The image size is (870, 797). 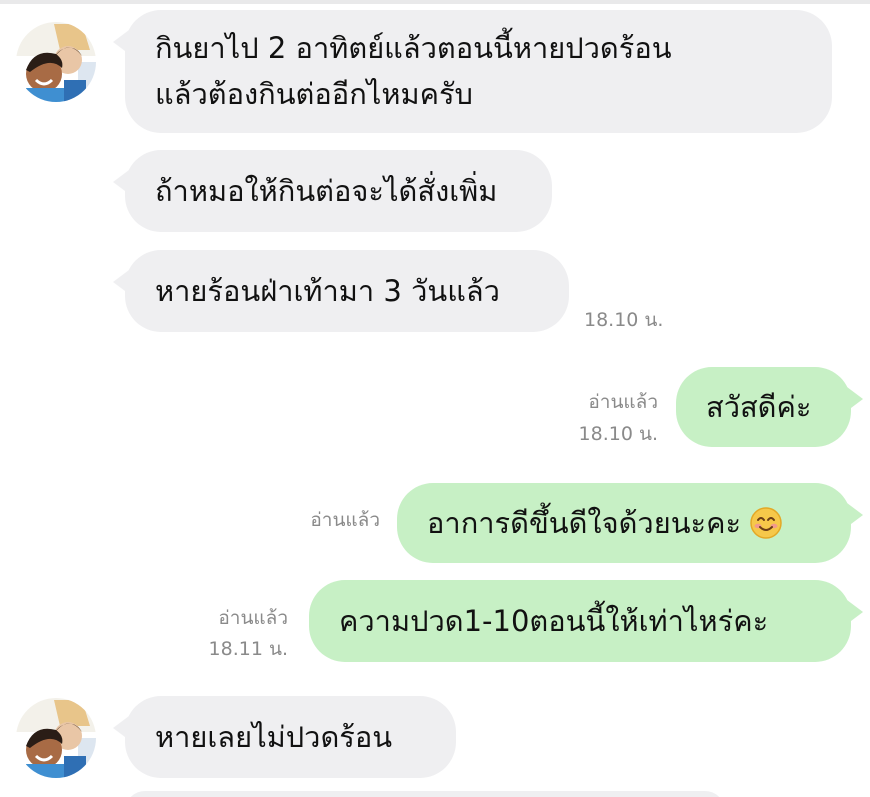 I want to click on message-bubble-incoming: หายร้อนฝ่าเท้ามา 3 วันแล้ว, so click(x=341, y=291).